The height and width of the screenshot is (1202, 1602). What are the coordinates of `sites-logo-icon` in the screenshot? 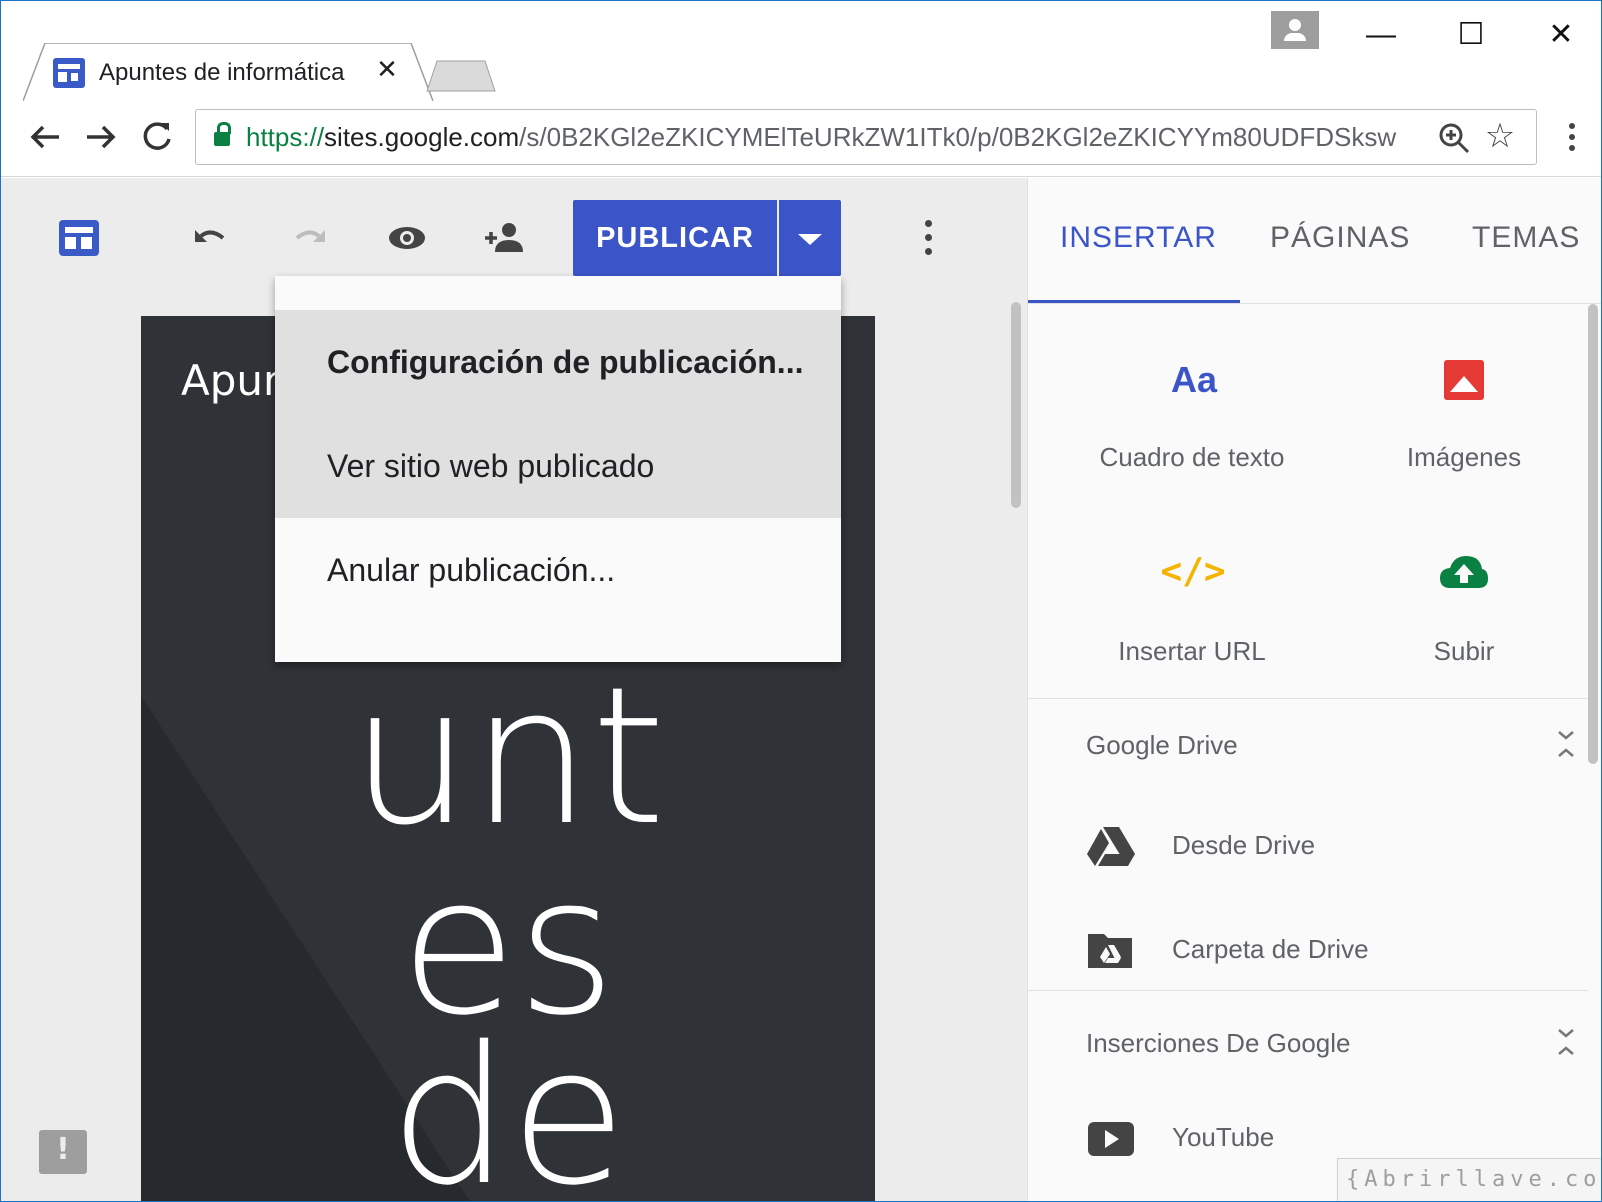 It's located at (79, 238).